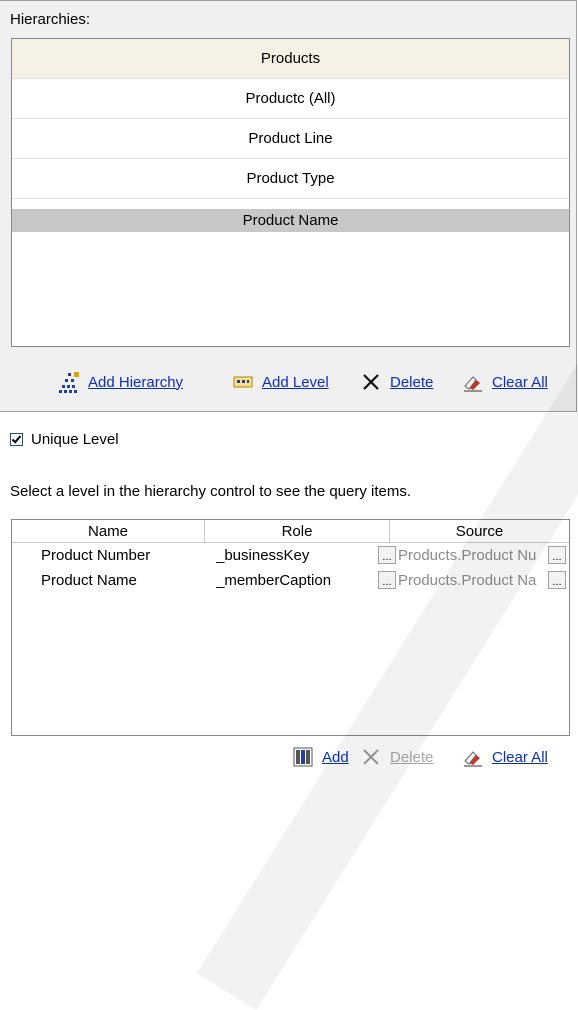  I want to click on add-level-label: Add Level, so click(295, 382).